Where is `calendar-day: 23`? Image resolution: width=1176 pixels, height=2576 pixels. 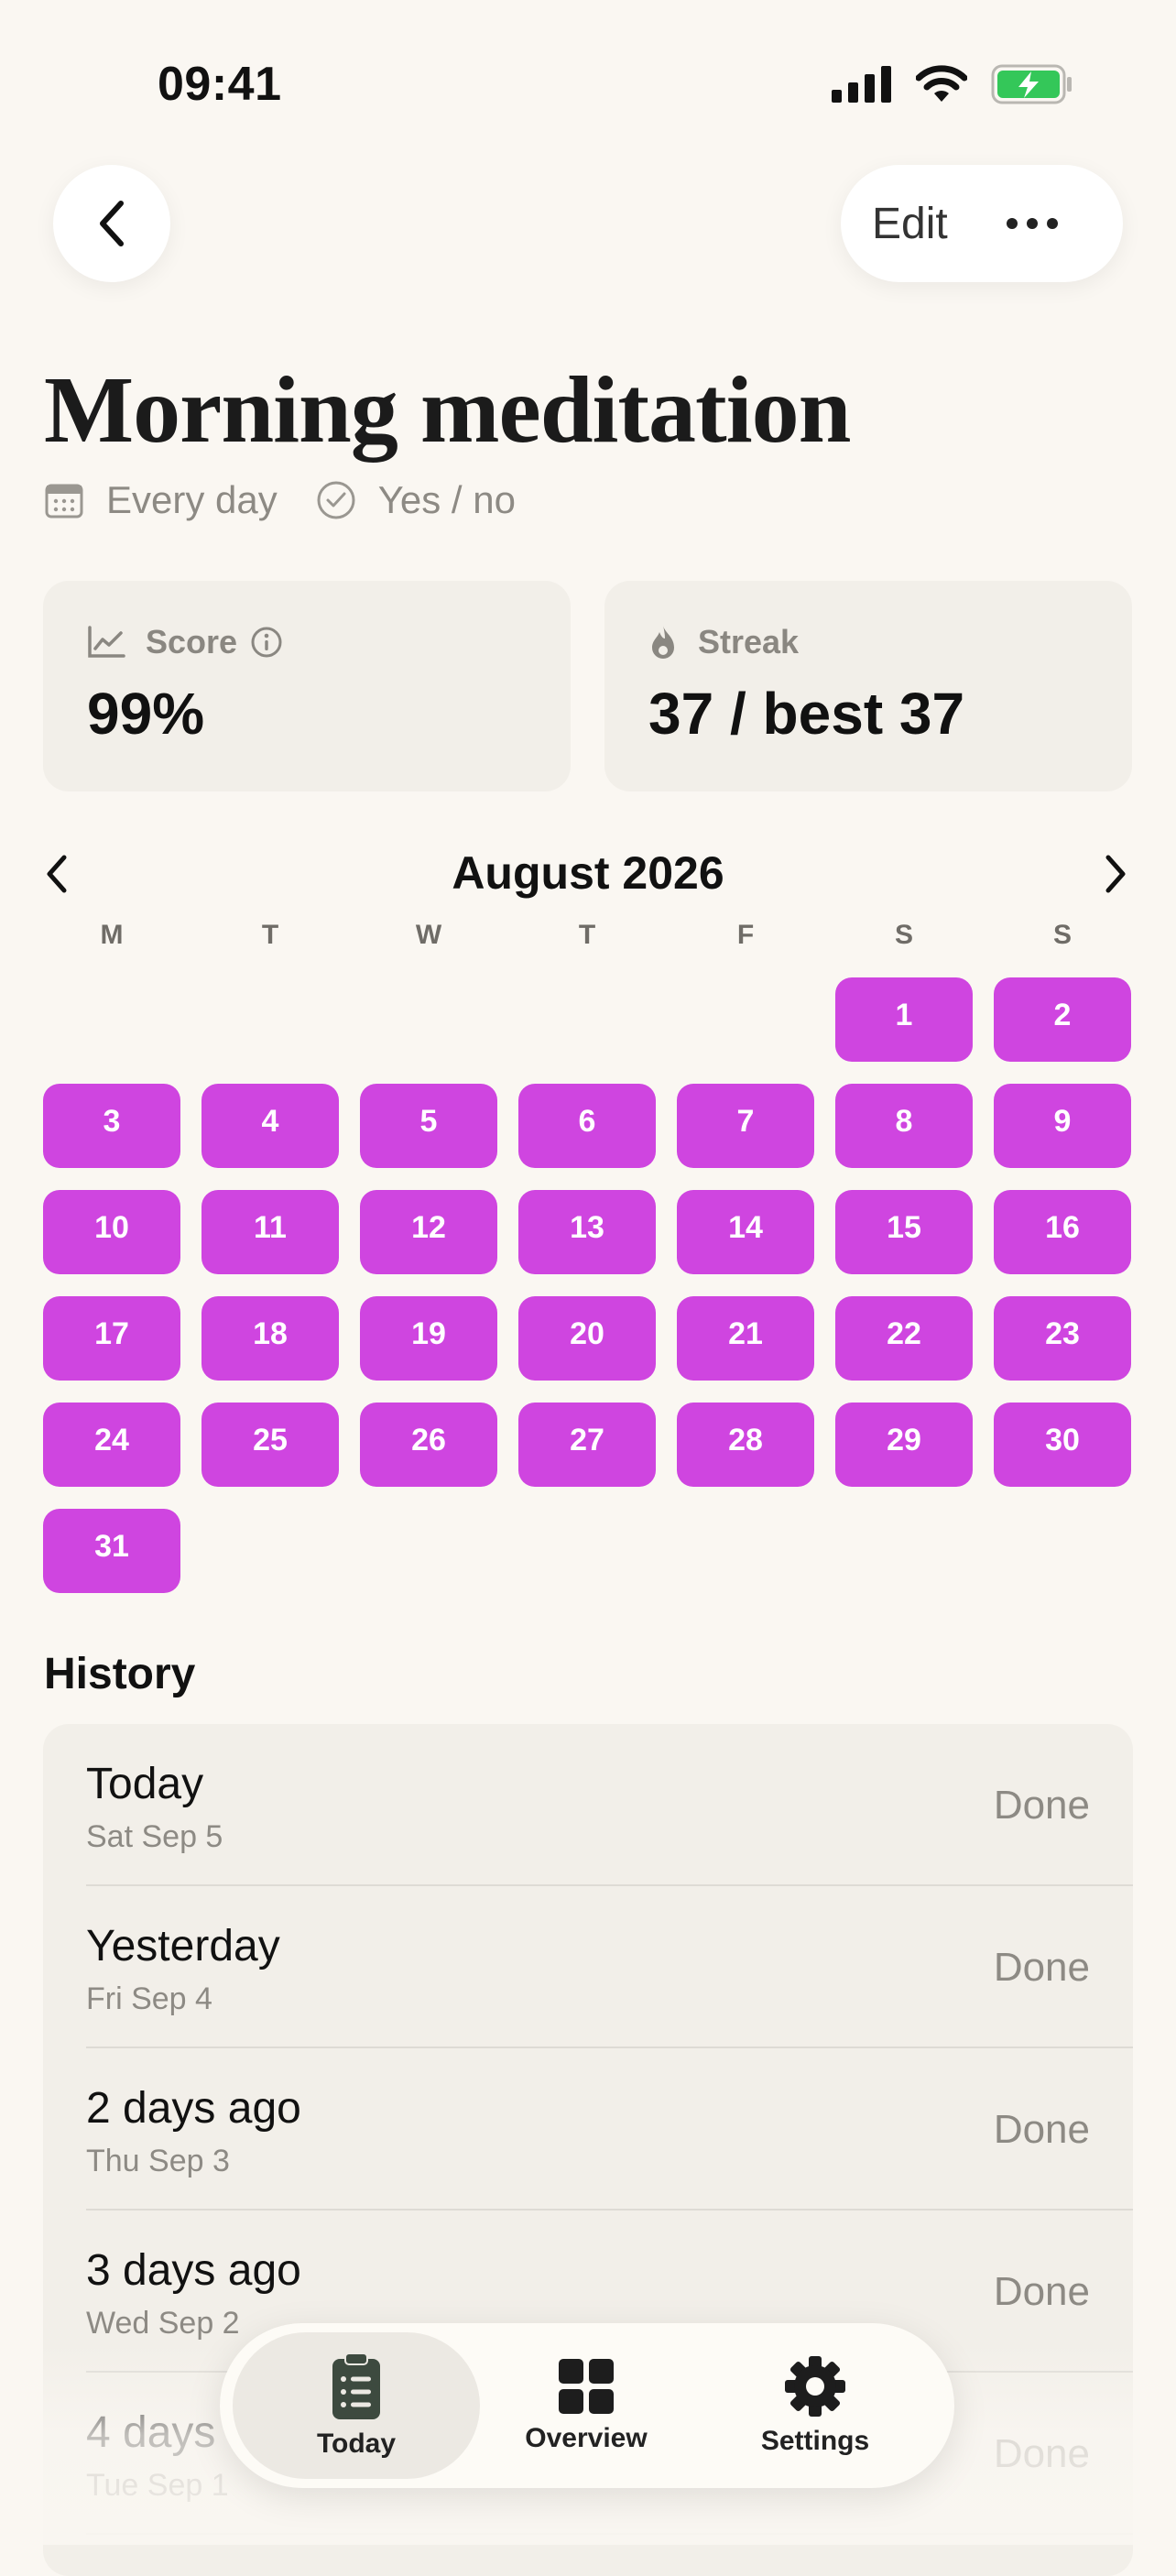
calendar-day: 23 is located at coordinates (1062, 1338).